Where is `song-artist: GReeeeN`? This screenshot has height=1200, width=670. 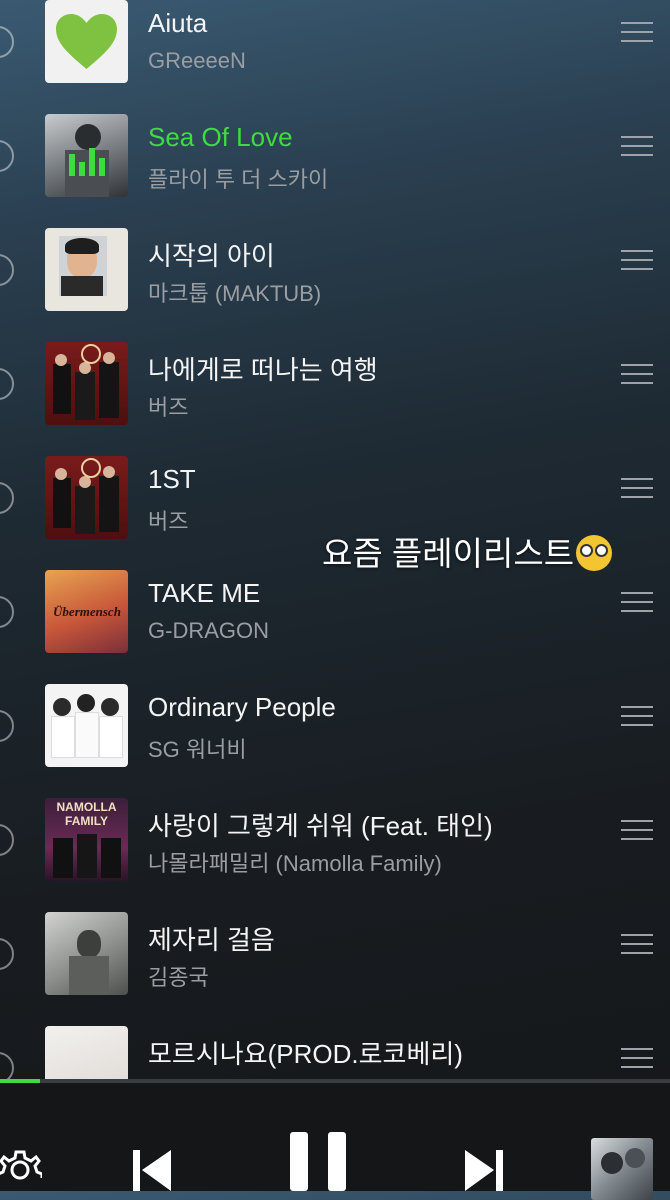
song-artist: GReeeeN is located at coordinates (197, 60).